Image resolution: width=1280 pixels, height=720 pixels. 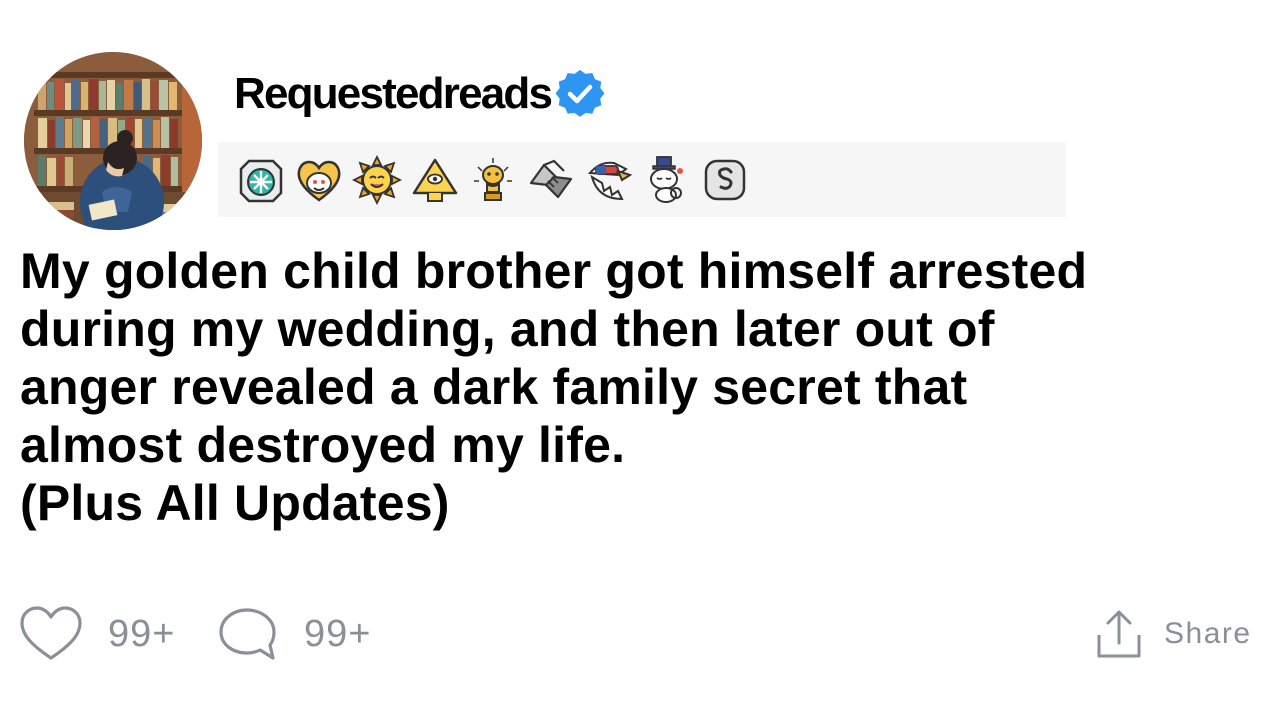 What do you see at coordinates (393, 94) in the screenshot?
I see `username: Requestedreads` at bounding box center [393, 94].